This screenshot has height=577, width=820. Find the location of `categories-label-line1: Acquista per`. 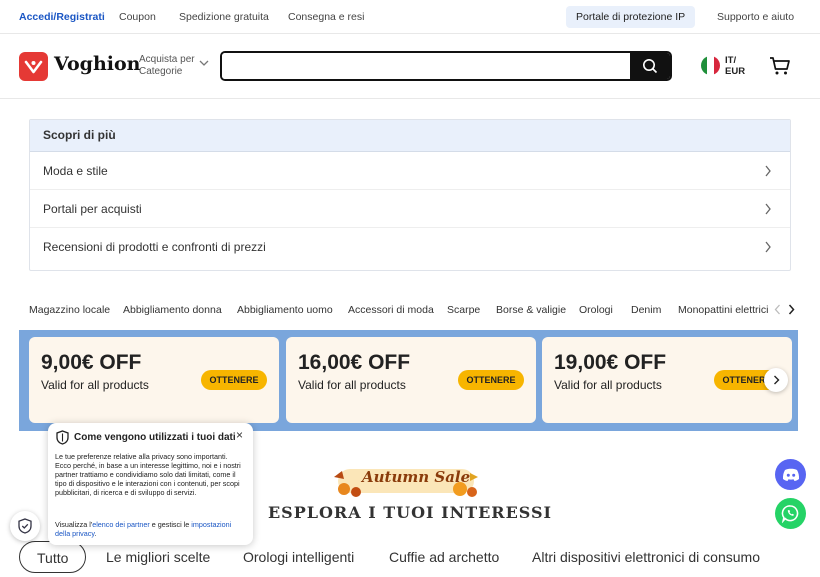

categories-label-line1: Acquista per is located at coordinates (167, 59).